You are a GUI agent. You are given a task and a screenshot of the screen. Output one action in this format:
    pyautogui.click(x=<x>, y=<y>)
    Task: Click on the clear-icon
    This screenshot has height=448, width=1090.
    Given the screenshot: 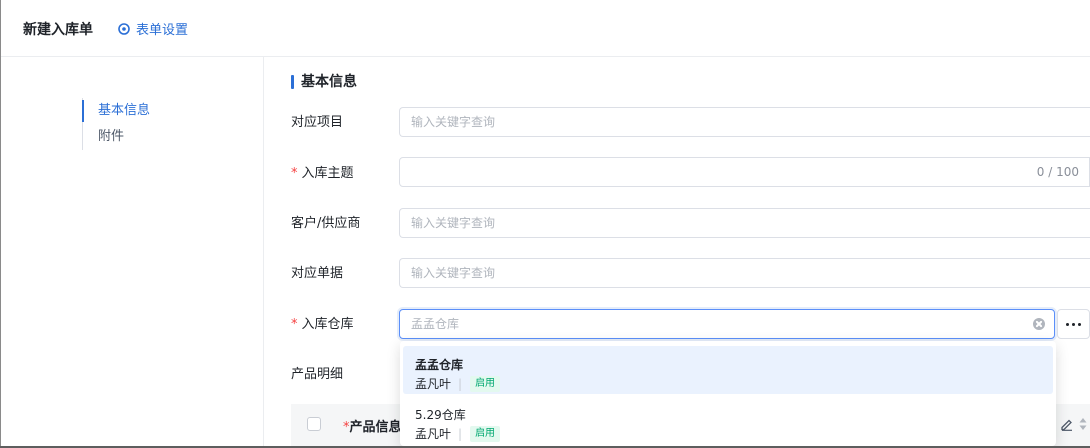 What is the action you would take?
    pyautogui.click(x=1039, y=324)
    